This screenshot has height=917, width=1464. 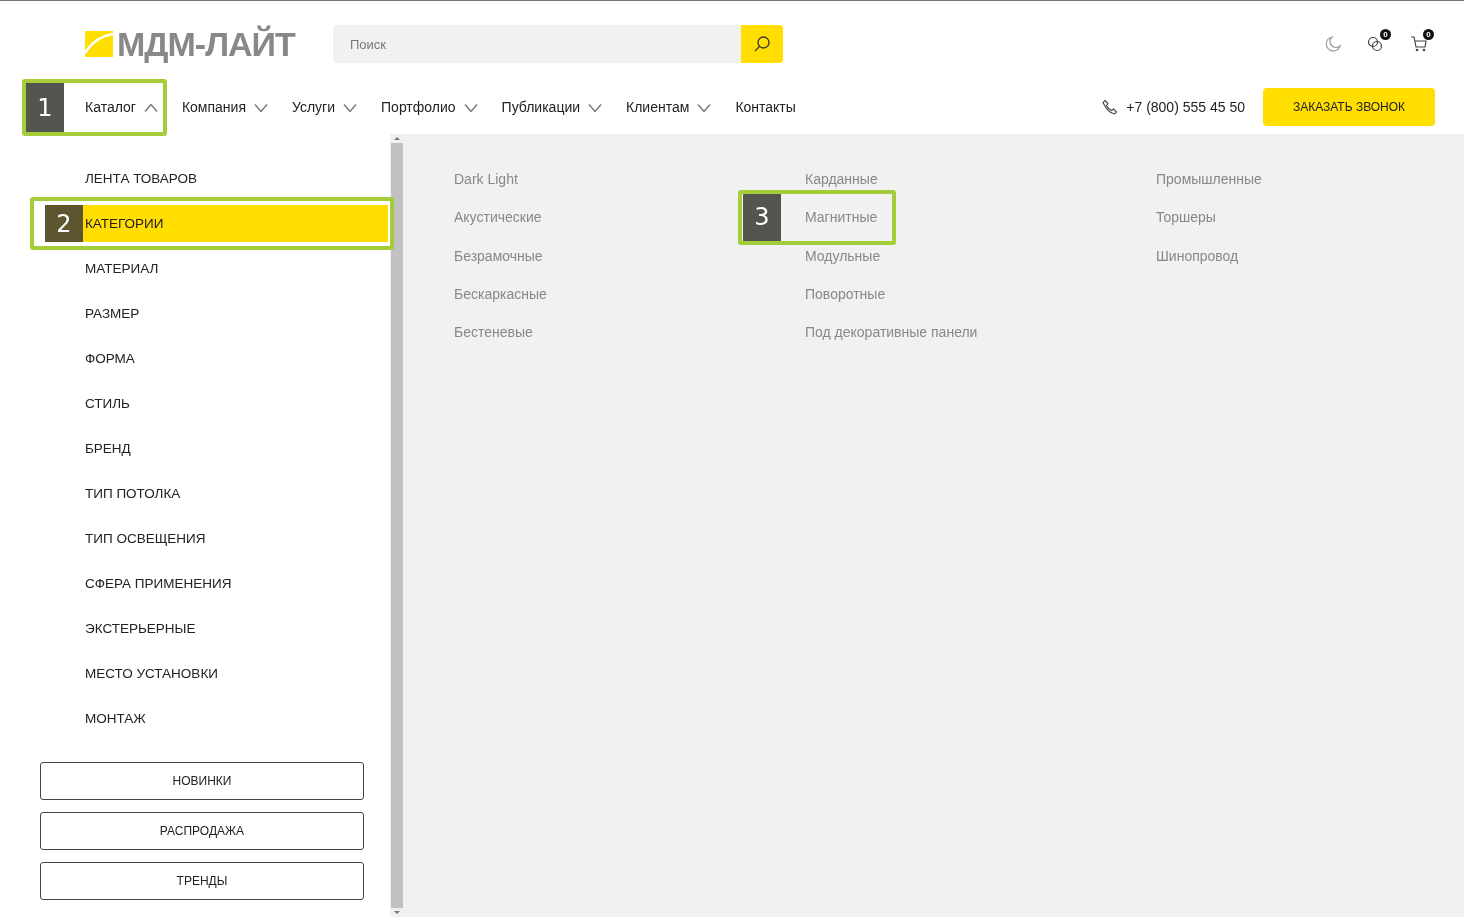 I want to click on callout-number: 3, so click(x=762, y=217).